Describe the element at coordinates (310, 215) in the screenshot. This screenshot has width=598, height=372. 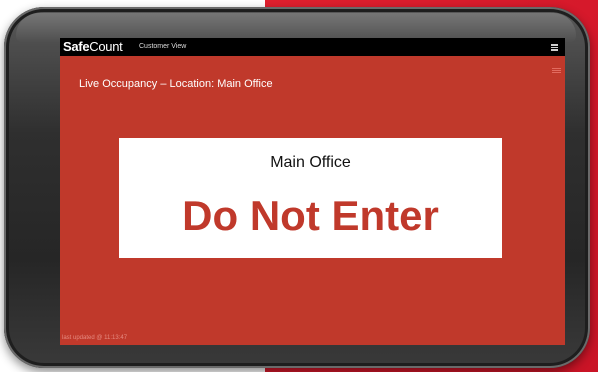
I see `sign-status-message: Do Not Enter` at that location.